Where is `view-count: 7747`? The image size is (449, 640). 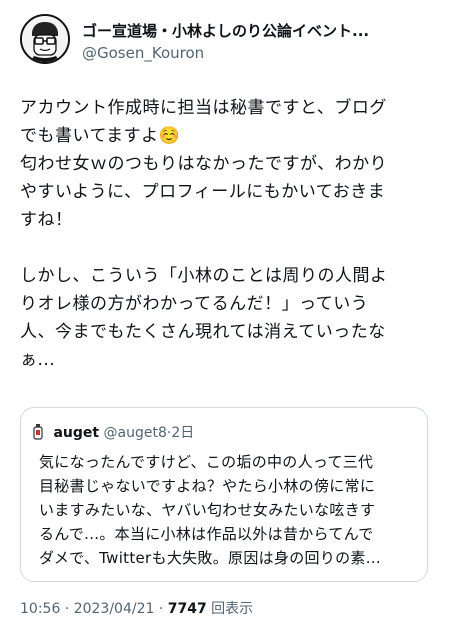
view-count: 7747 is located at coordinates (187, 609).